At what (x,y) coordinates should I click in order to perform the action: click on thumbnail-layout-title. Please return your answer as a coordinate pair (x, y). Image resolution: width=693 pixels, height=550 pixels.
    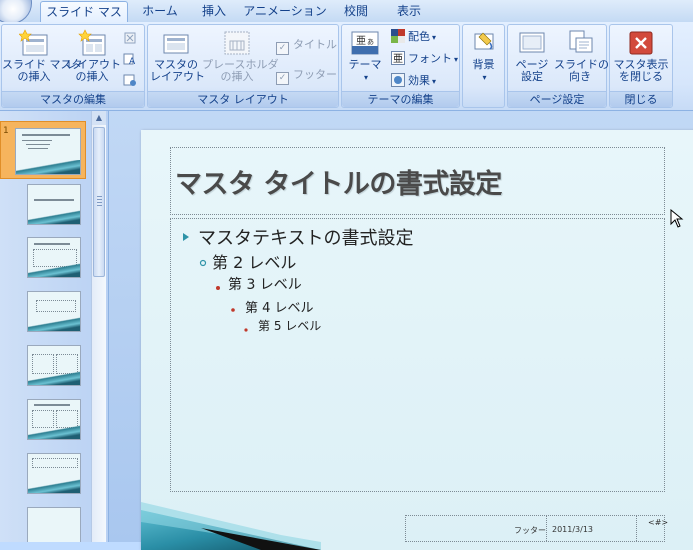
    Looking at the image, I should click on (54, 204).